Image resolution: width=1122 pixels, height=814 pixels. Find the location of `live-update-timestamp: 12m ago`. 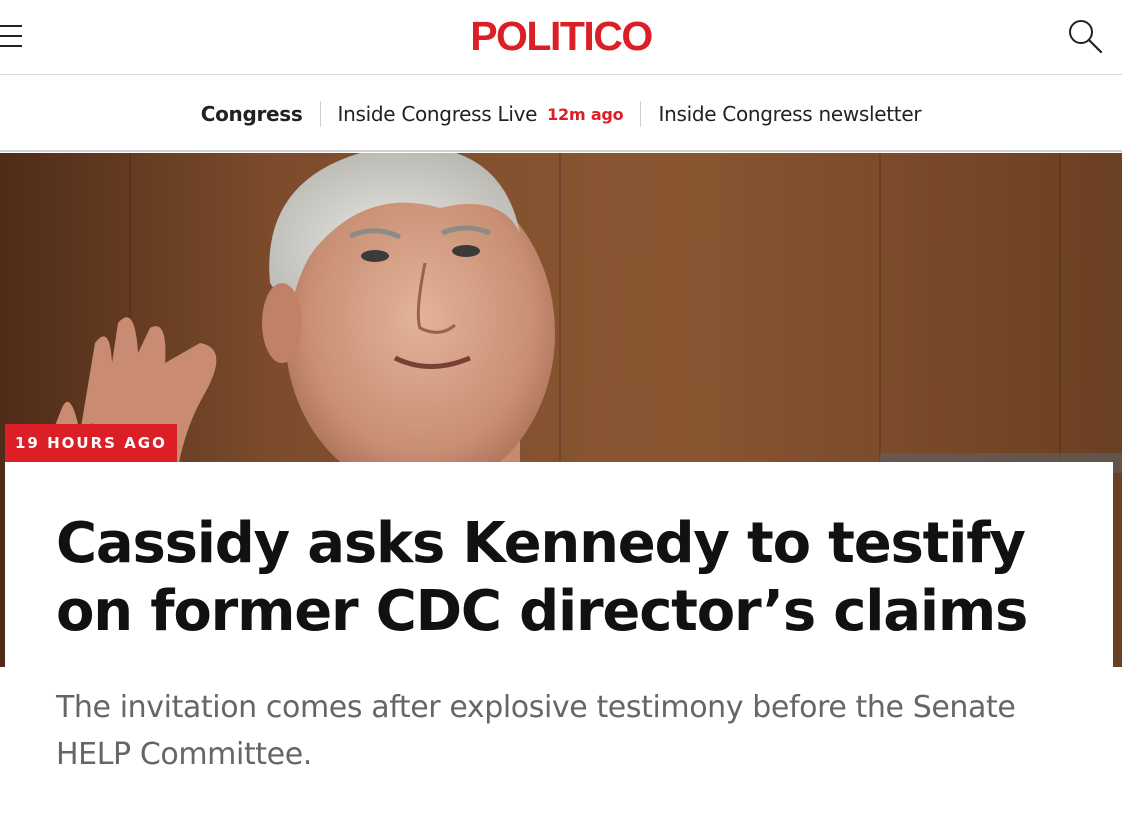

live-update-timestamp: 12m ago is located at coordinates (585, 114).